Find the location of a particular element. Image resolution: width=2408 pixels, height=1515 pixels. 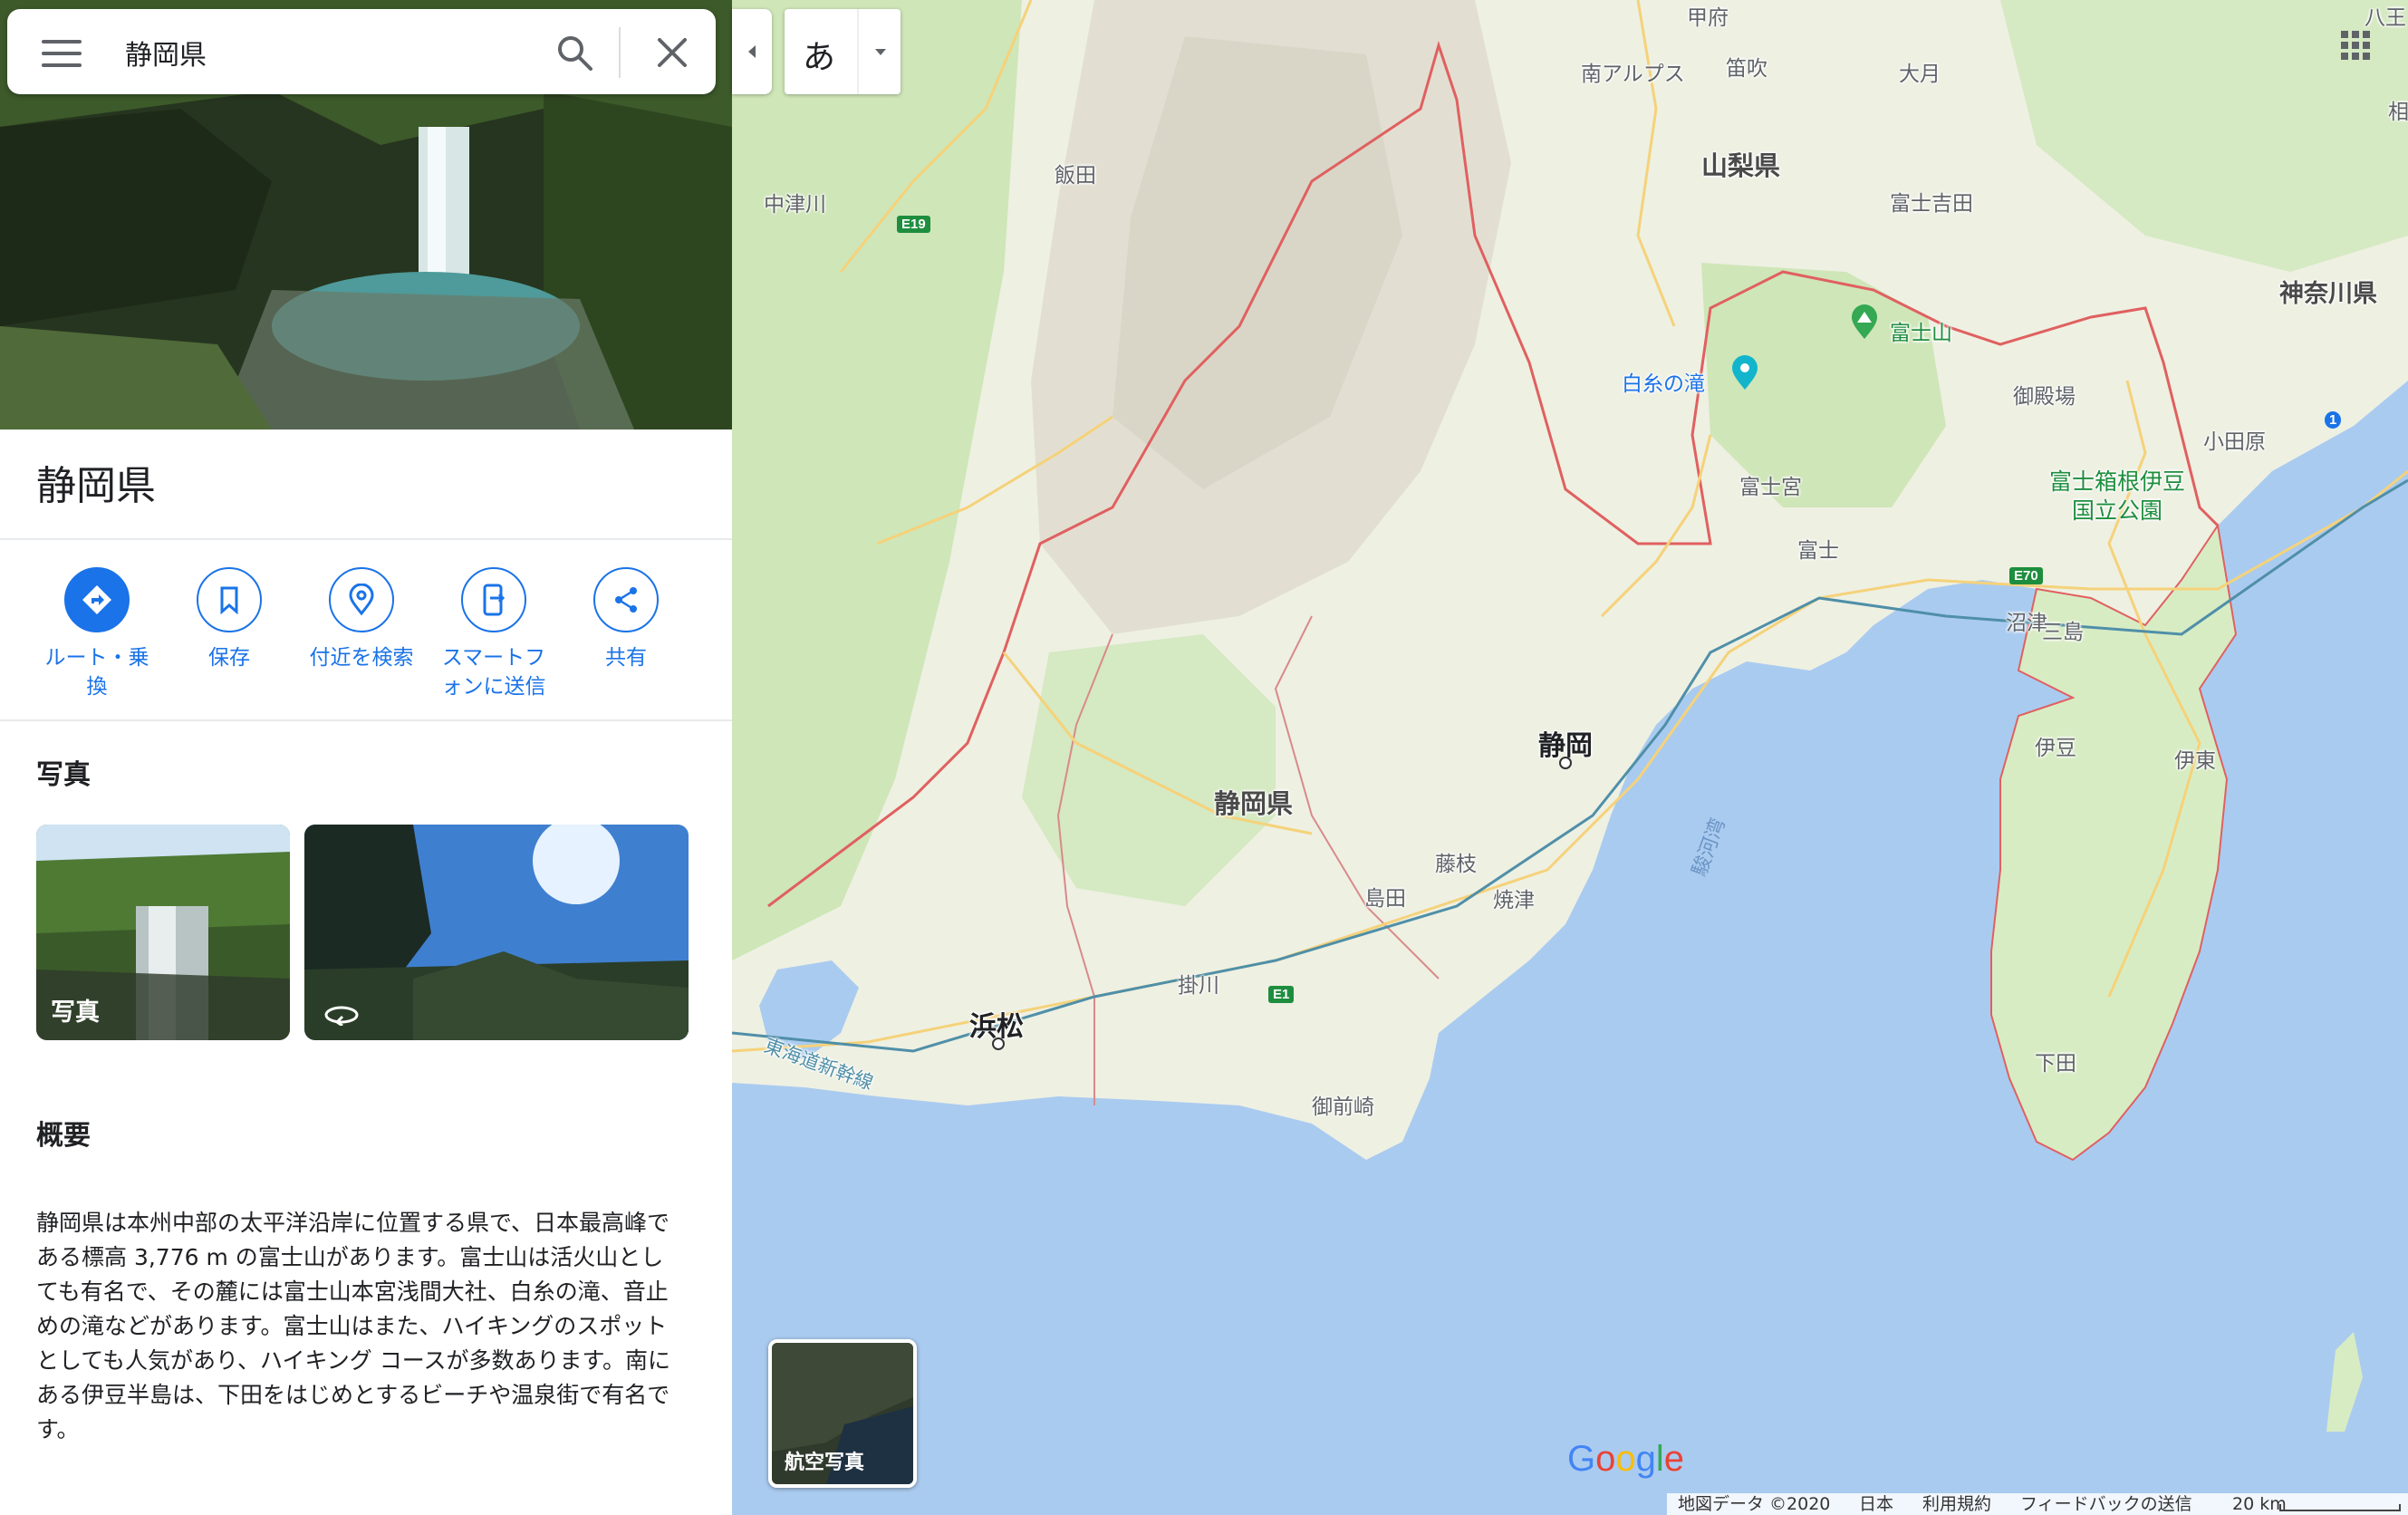

caret-left-icon is located at coordinates (752, 51).